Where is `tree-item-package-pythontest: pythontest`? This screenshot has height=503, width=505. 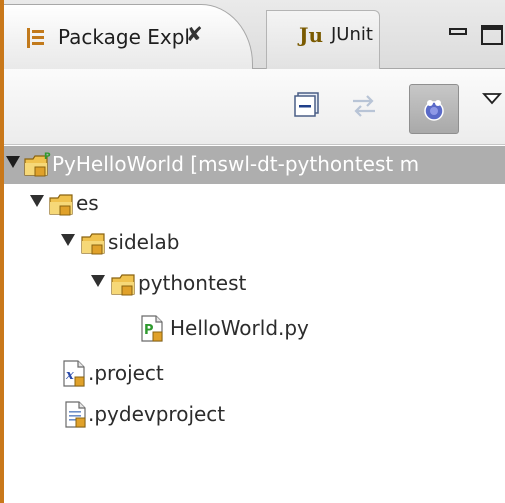 tree-item-package-pythontest: pythontest is located at coordinates (254, 284).